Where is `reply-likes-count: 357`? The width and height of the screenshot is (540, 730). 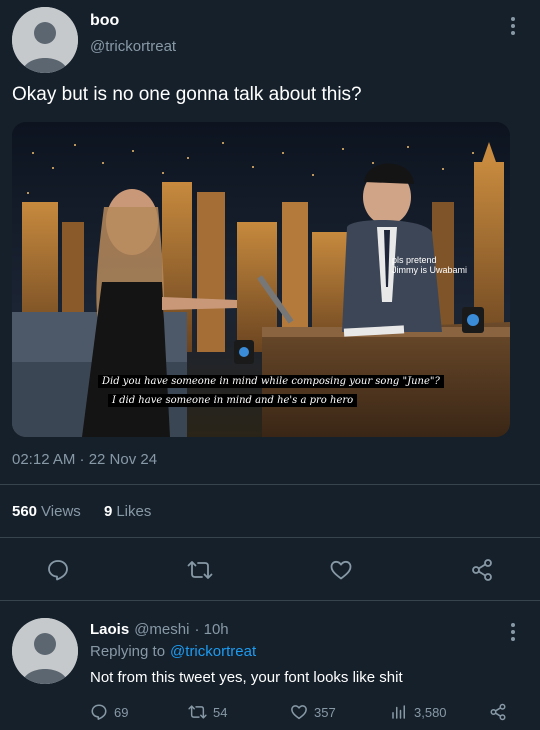 reply-likes-count: 357 is located at coordinates (325, 712).